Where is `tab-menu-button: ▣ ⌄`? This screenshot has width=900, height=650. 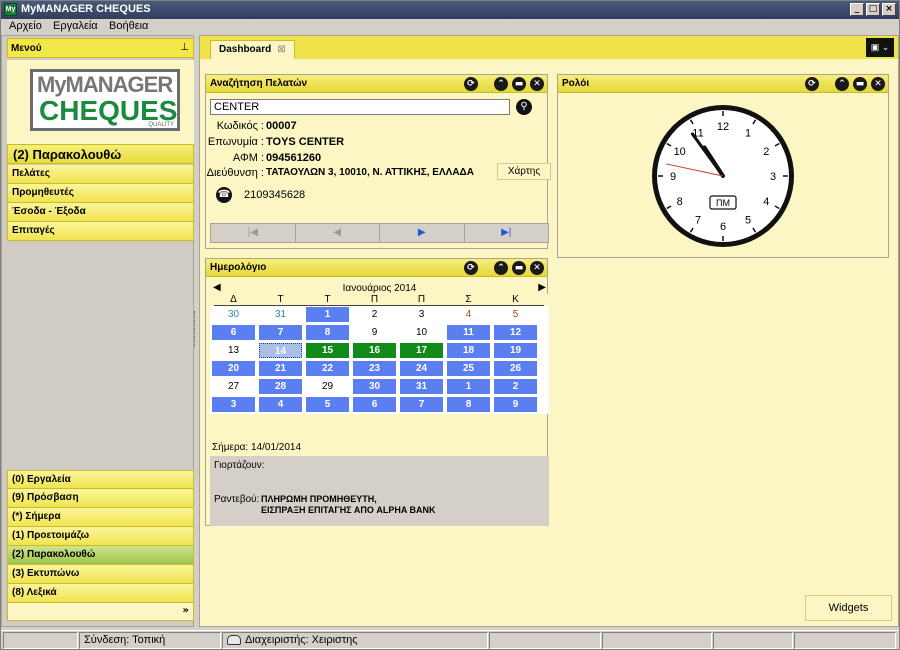
tab-menu-button: ▣ ⌄ is located at coordinates (880, 47).